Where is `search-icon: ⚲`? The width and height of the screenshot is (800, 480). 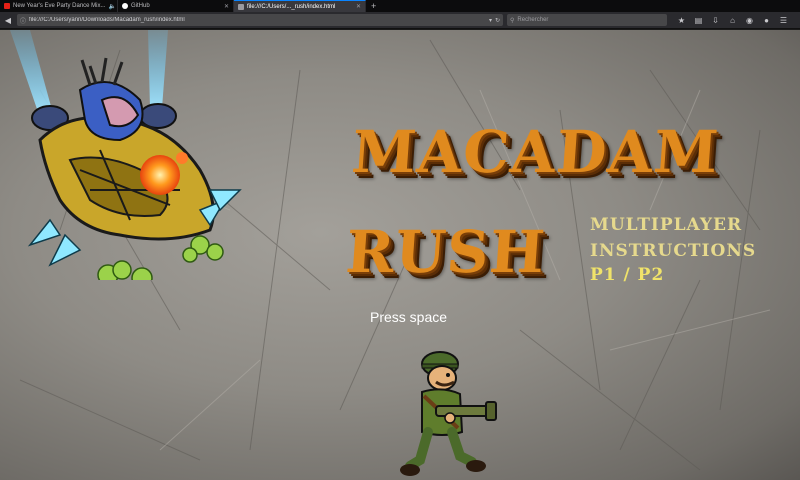
search-icon: ⚲ is located at coordinates (512, 20).